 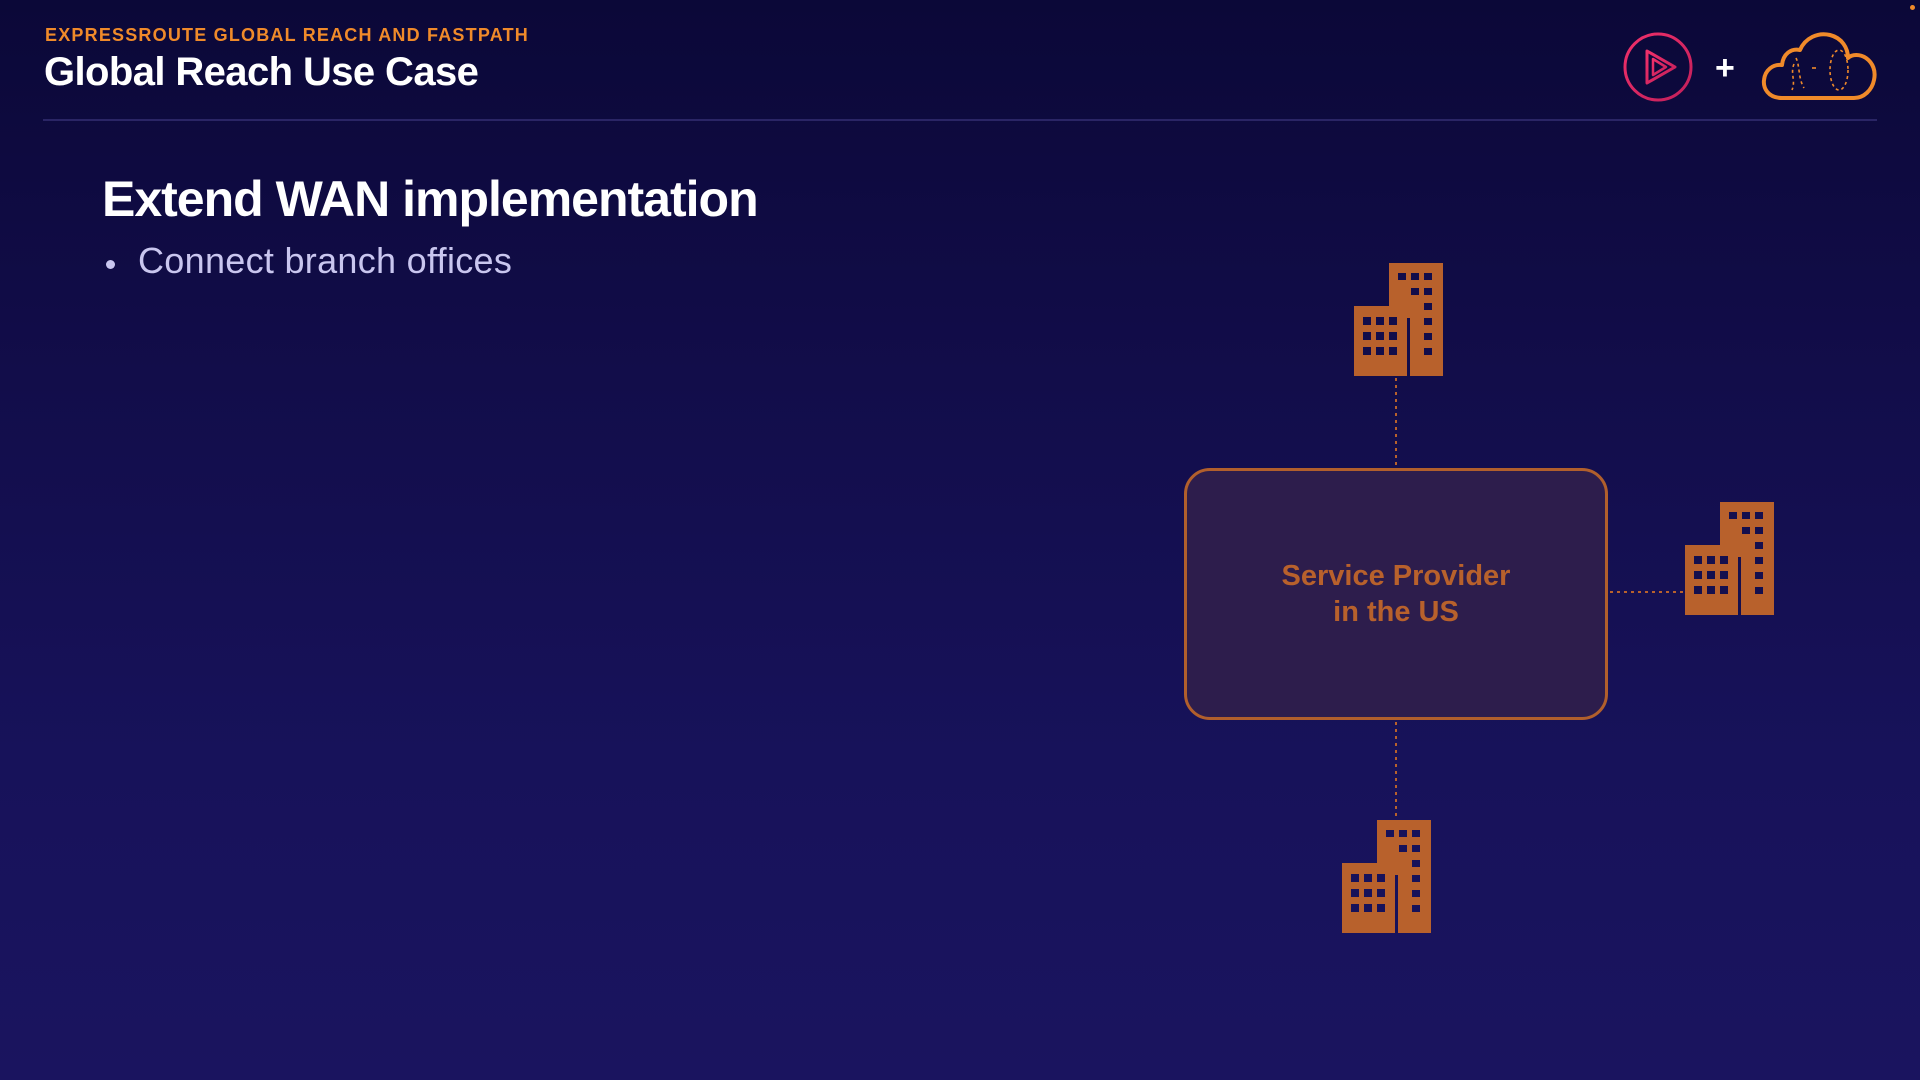 I want to click on service-provider-label: Service Provider in the US, so click(x=1396, y=594).